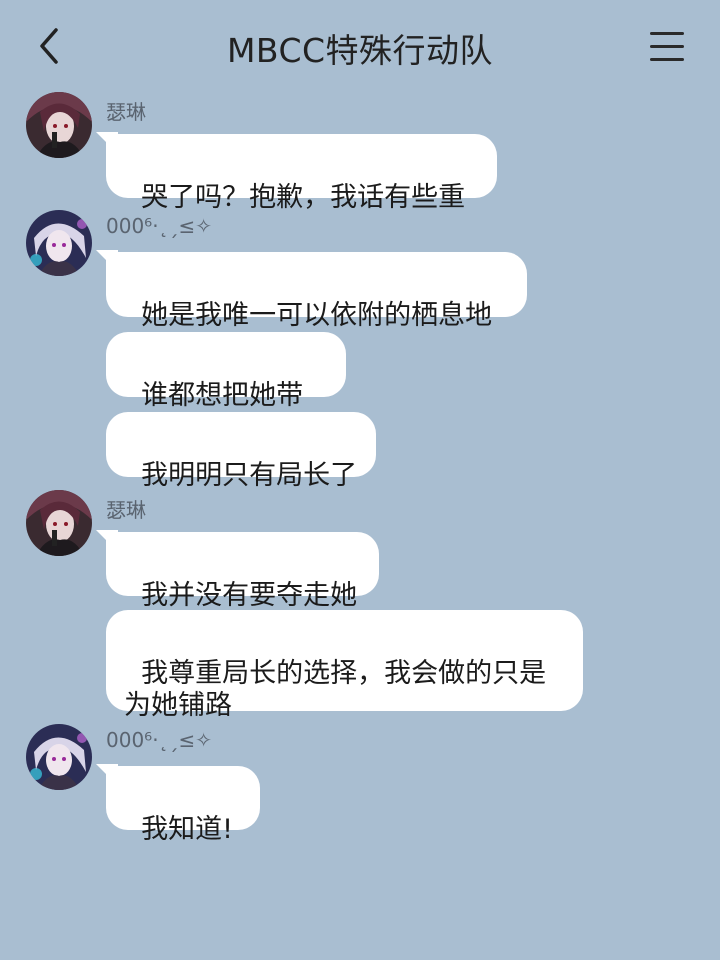  Describe the element at coordinates (296, 172) in the screenshot. I see `message-bubble: 哭了吗？抱歉，我话有些重` at that location.